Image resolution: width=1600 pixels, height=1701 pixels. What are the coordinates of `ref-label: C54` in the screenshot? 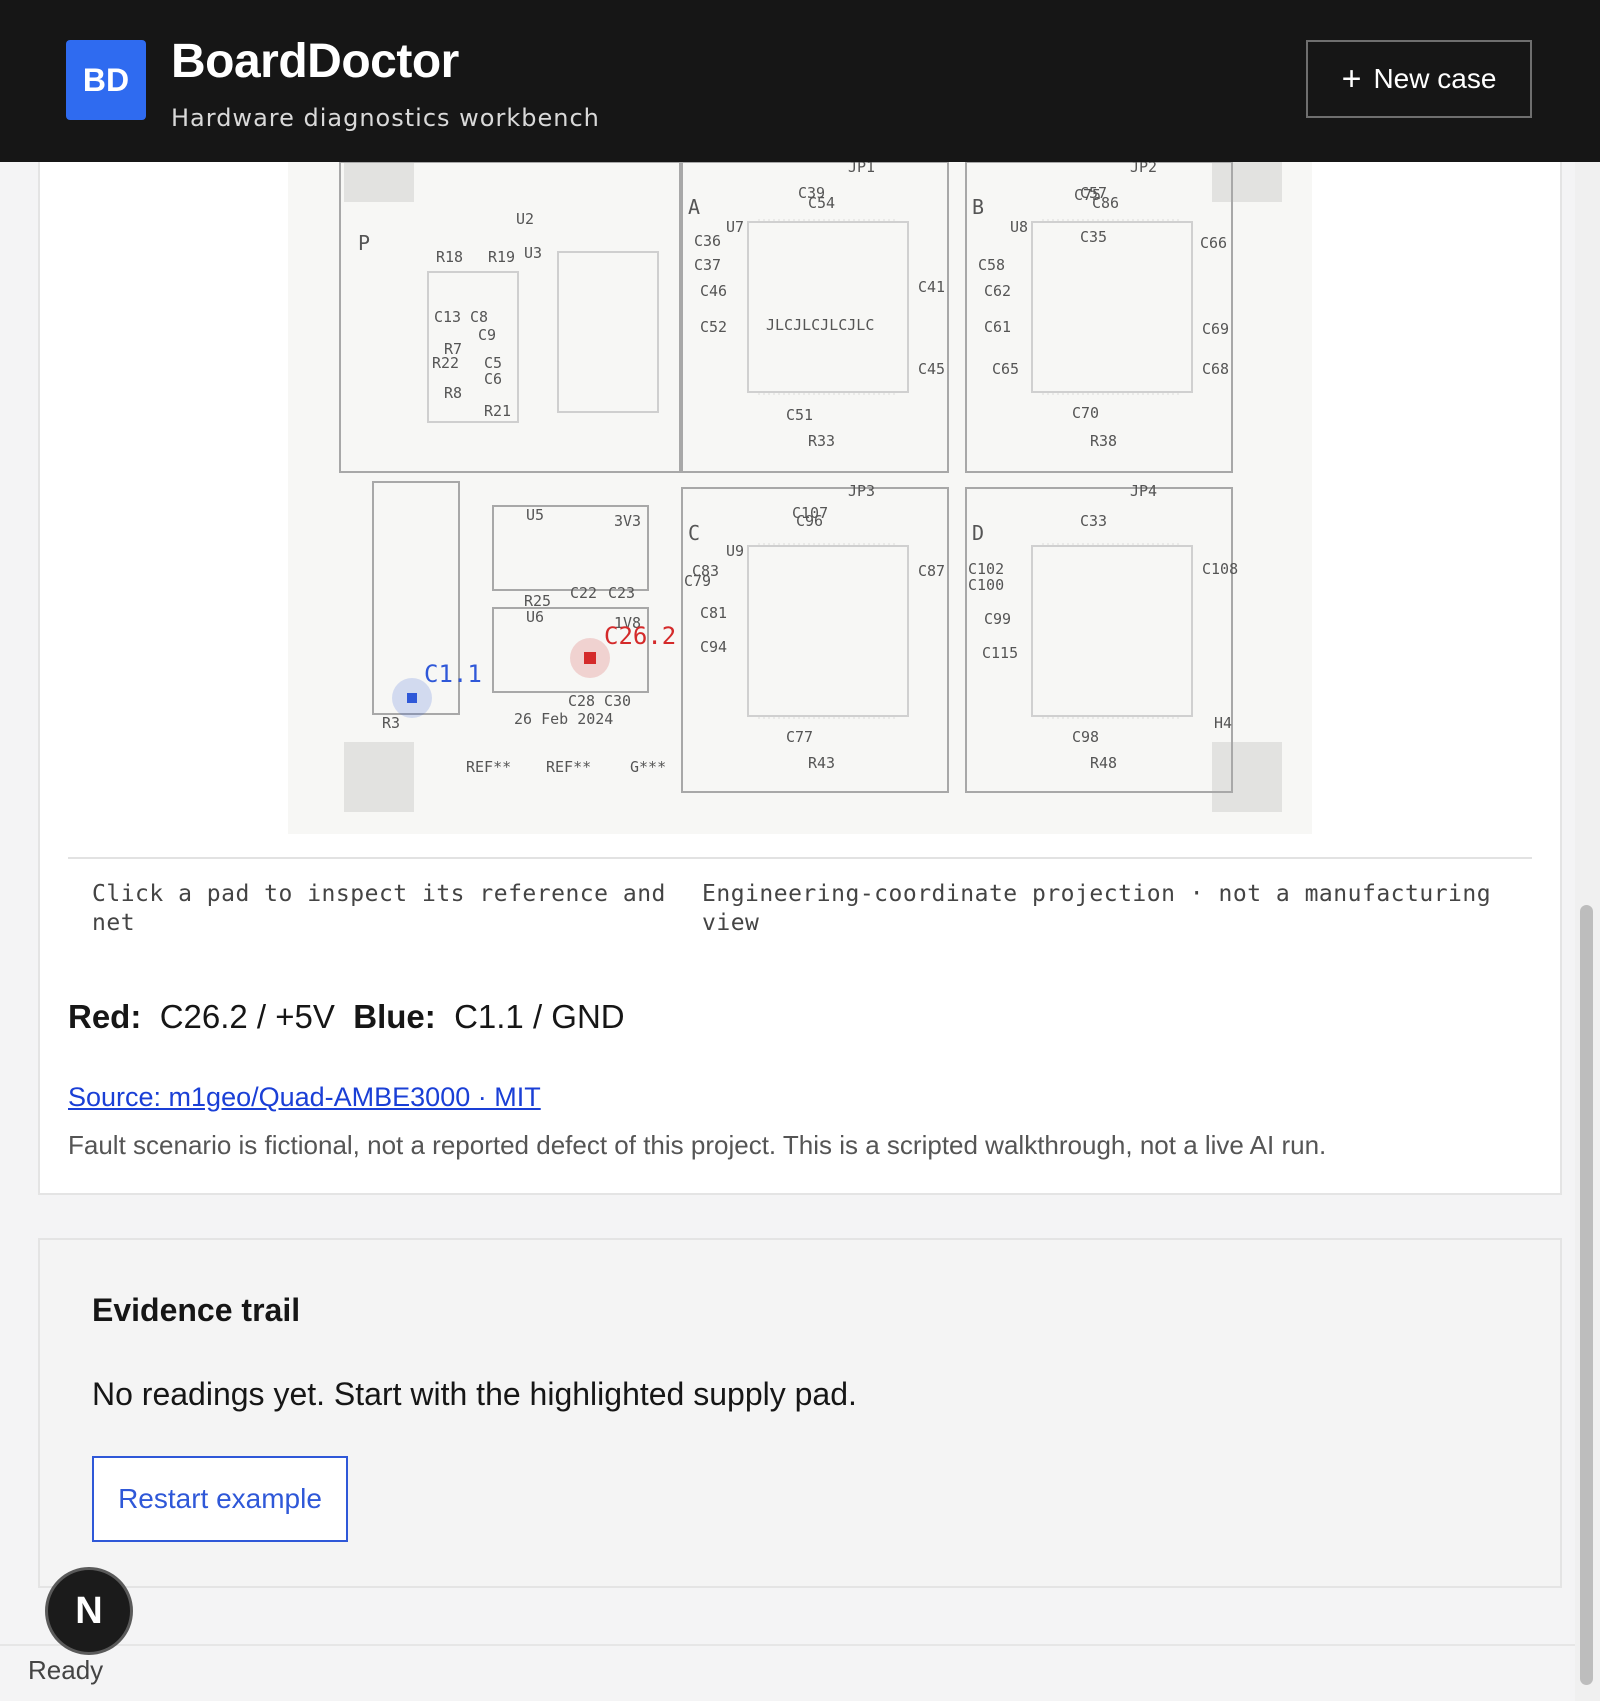 It's located at (821, 203).